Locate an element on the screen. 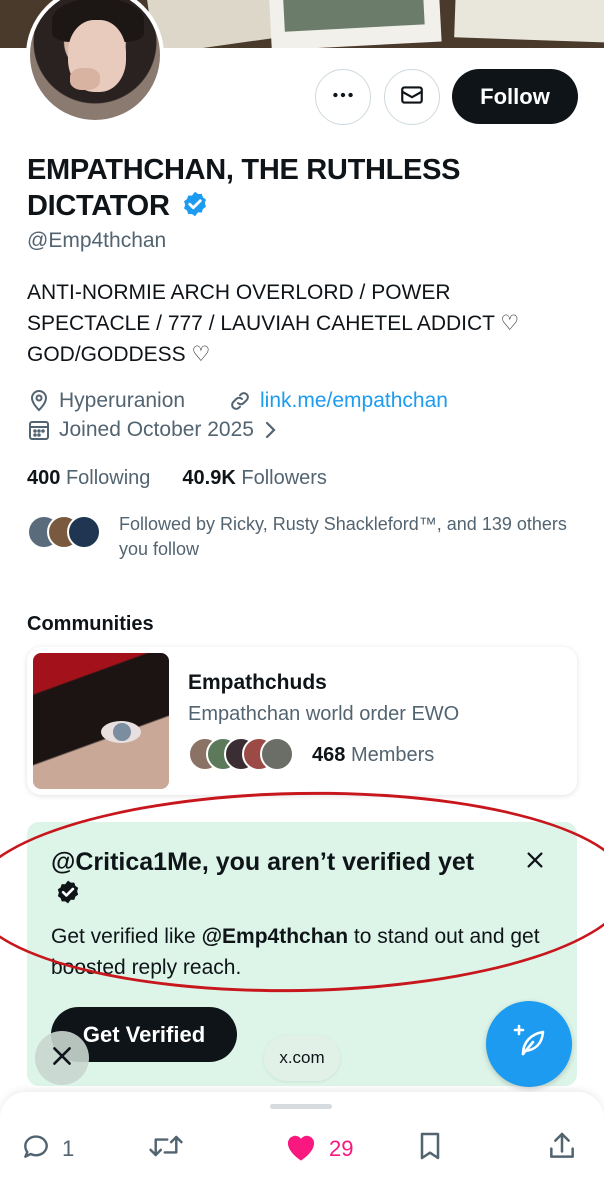 This screenshot has width=604, height=1200. profile-handle: @Emp4thchan is located at coordinates (97, 240).